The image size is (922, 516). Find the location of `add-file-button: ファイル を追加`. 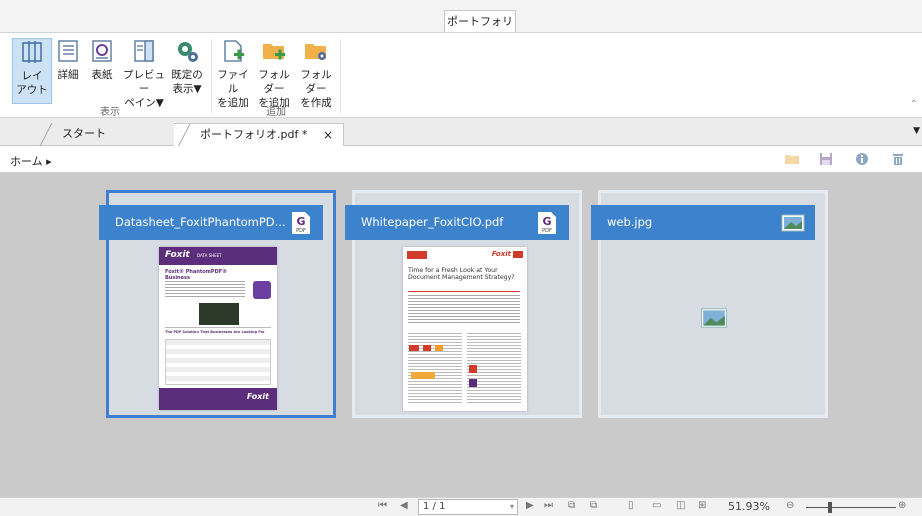

add-file-button: ファイル を追加 is located at coordinates (233, 73).